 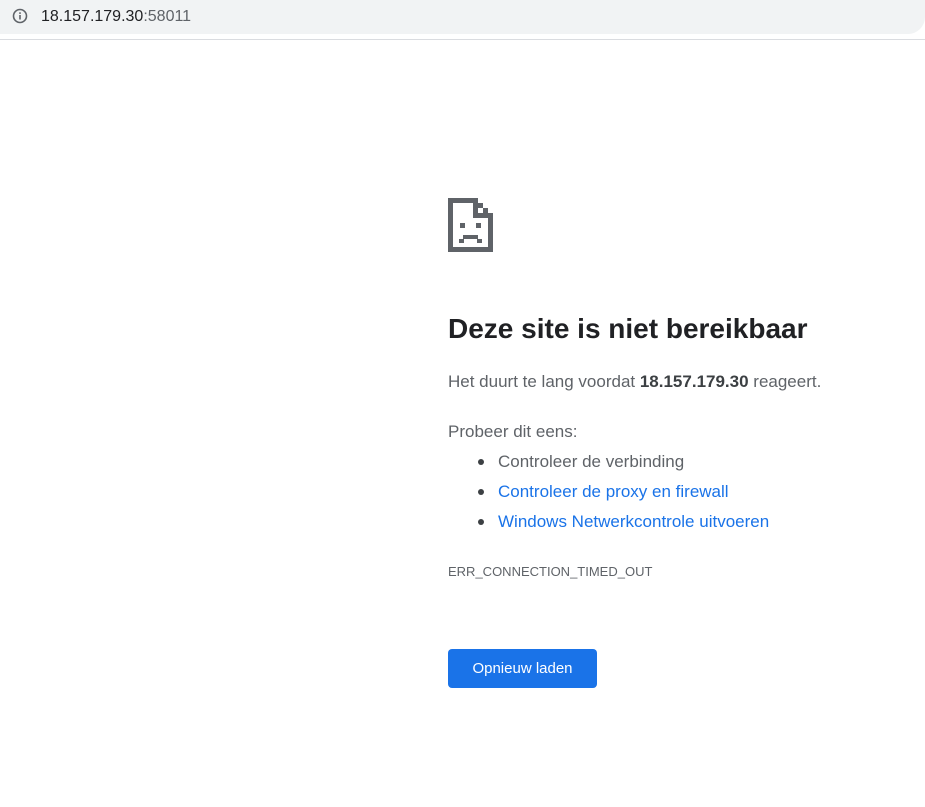 I want to click on suggestions-heading: Probeer dit eens:, so click(x=513, y=431).